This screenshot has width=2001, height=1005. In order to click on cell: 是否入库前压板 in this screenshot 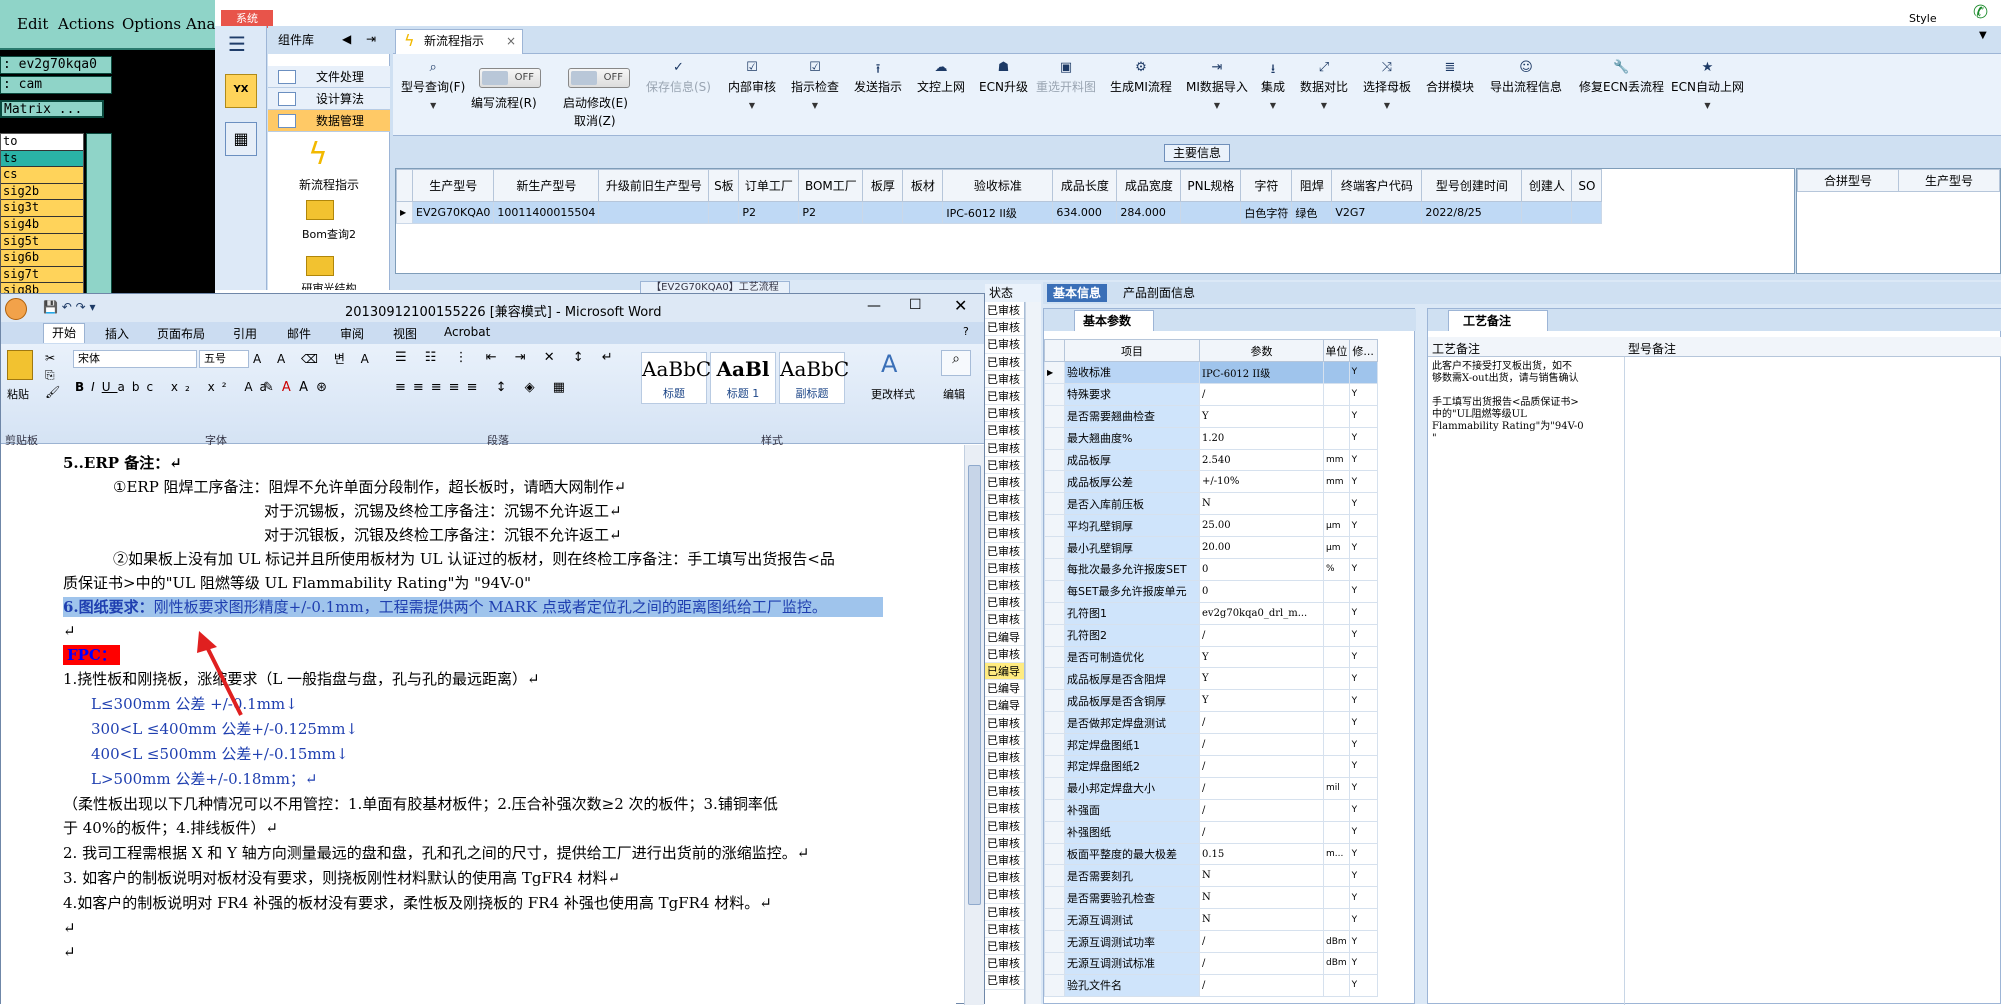, I will do `click(1132, 504)`.